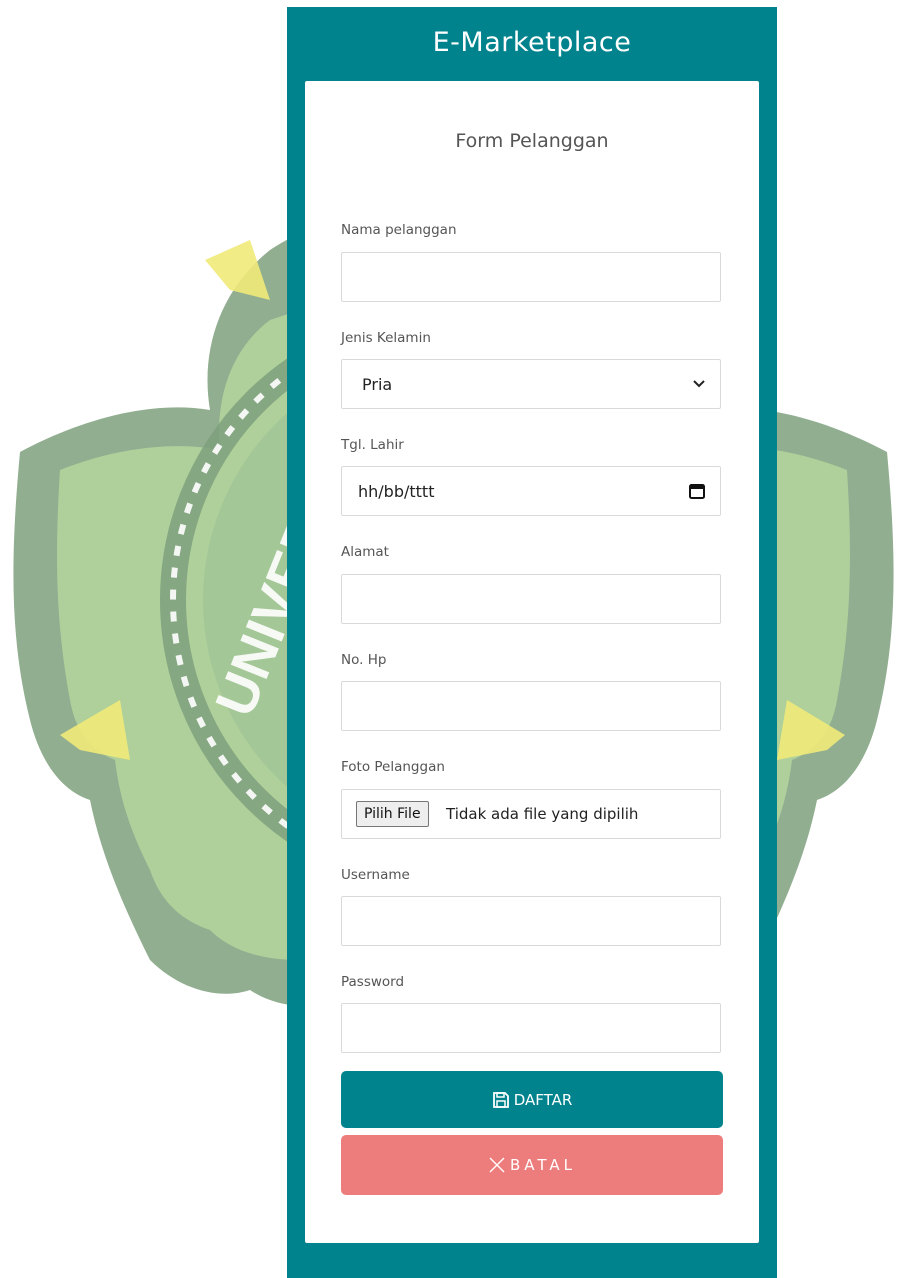 This screenshot has height=1278, width=907. I want to click on jenis-kelamin-select: Pria, so click(531, 384).